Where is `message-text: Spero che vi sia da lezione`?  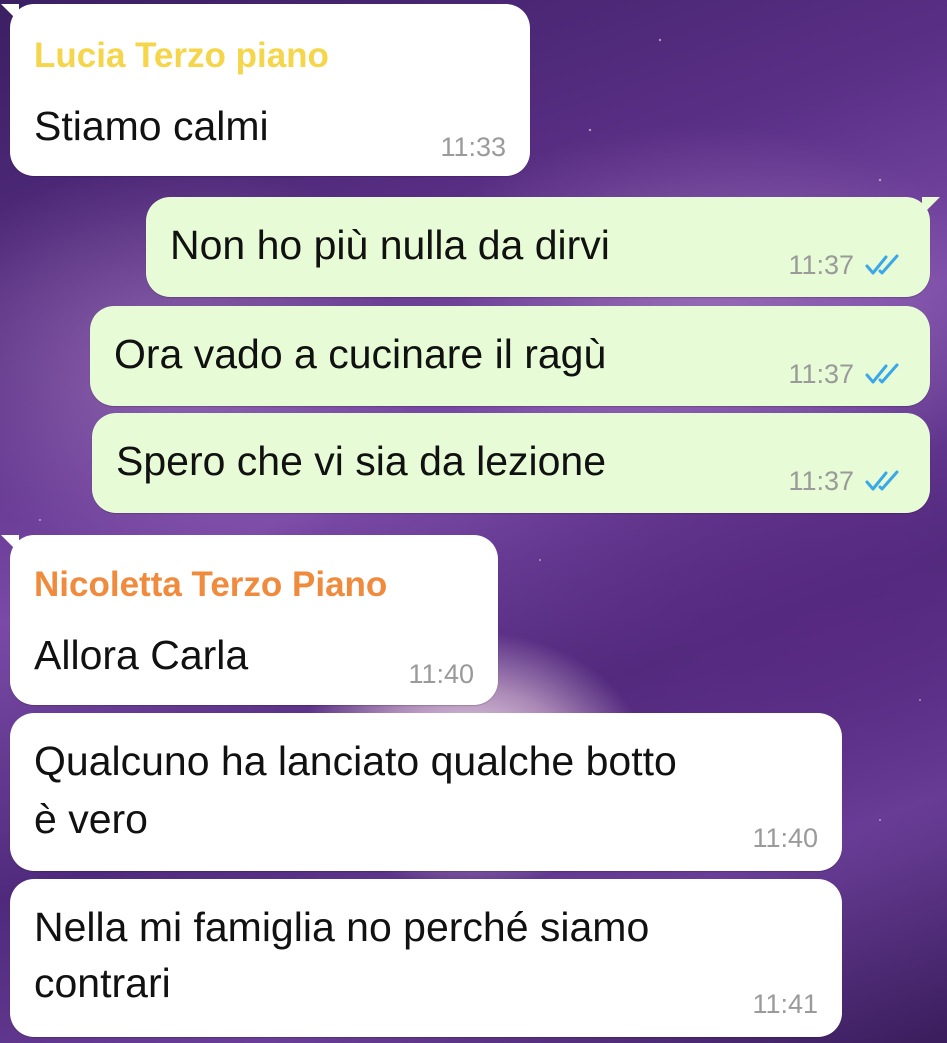 message-text: Spero che vi sia da lezione is located at coordinates (361, 461).